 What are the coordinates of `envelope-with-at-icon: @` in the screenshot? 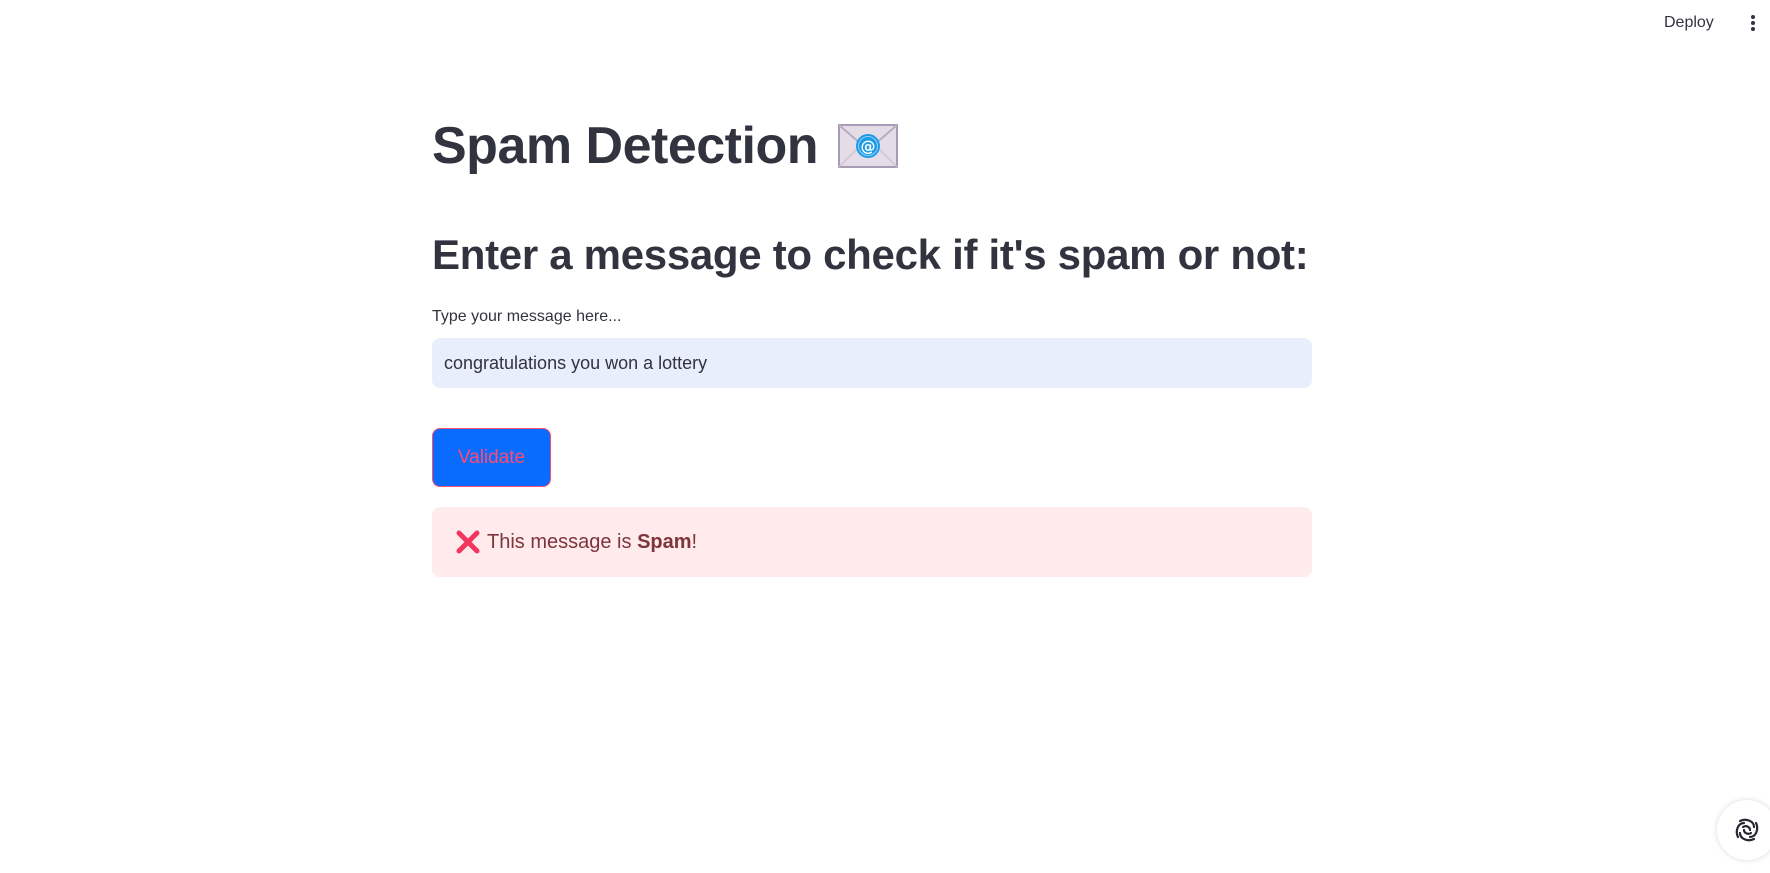 It's located at (867, 146).